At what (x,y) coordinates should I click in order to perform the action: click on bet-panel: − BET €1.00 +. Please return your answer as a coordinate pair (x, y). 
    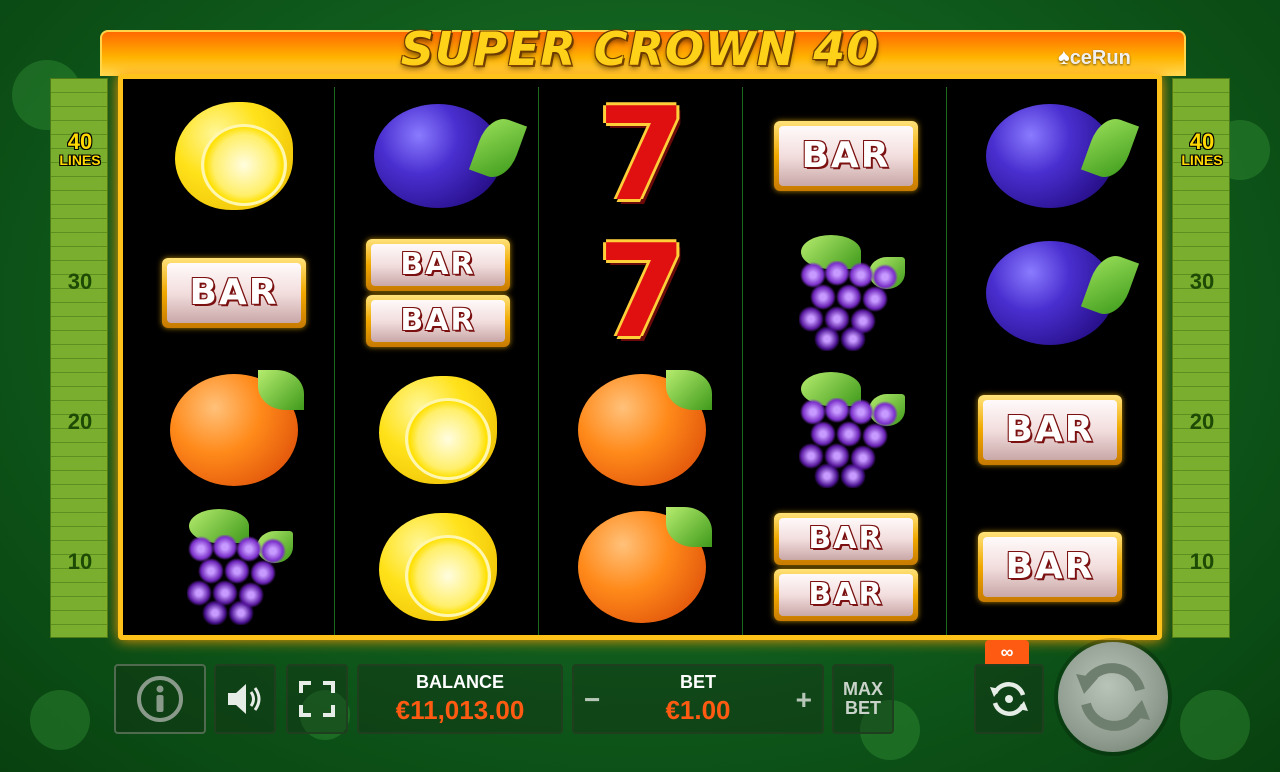
    Looking at the image, I should click on (698, 699).